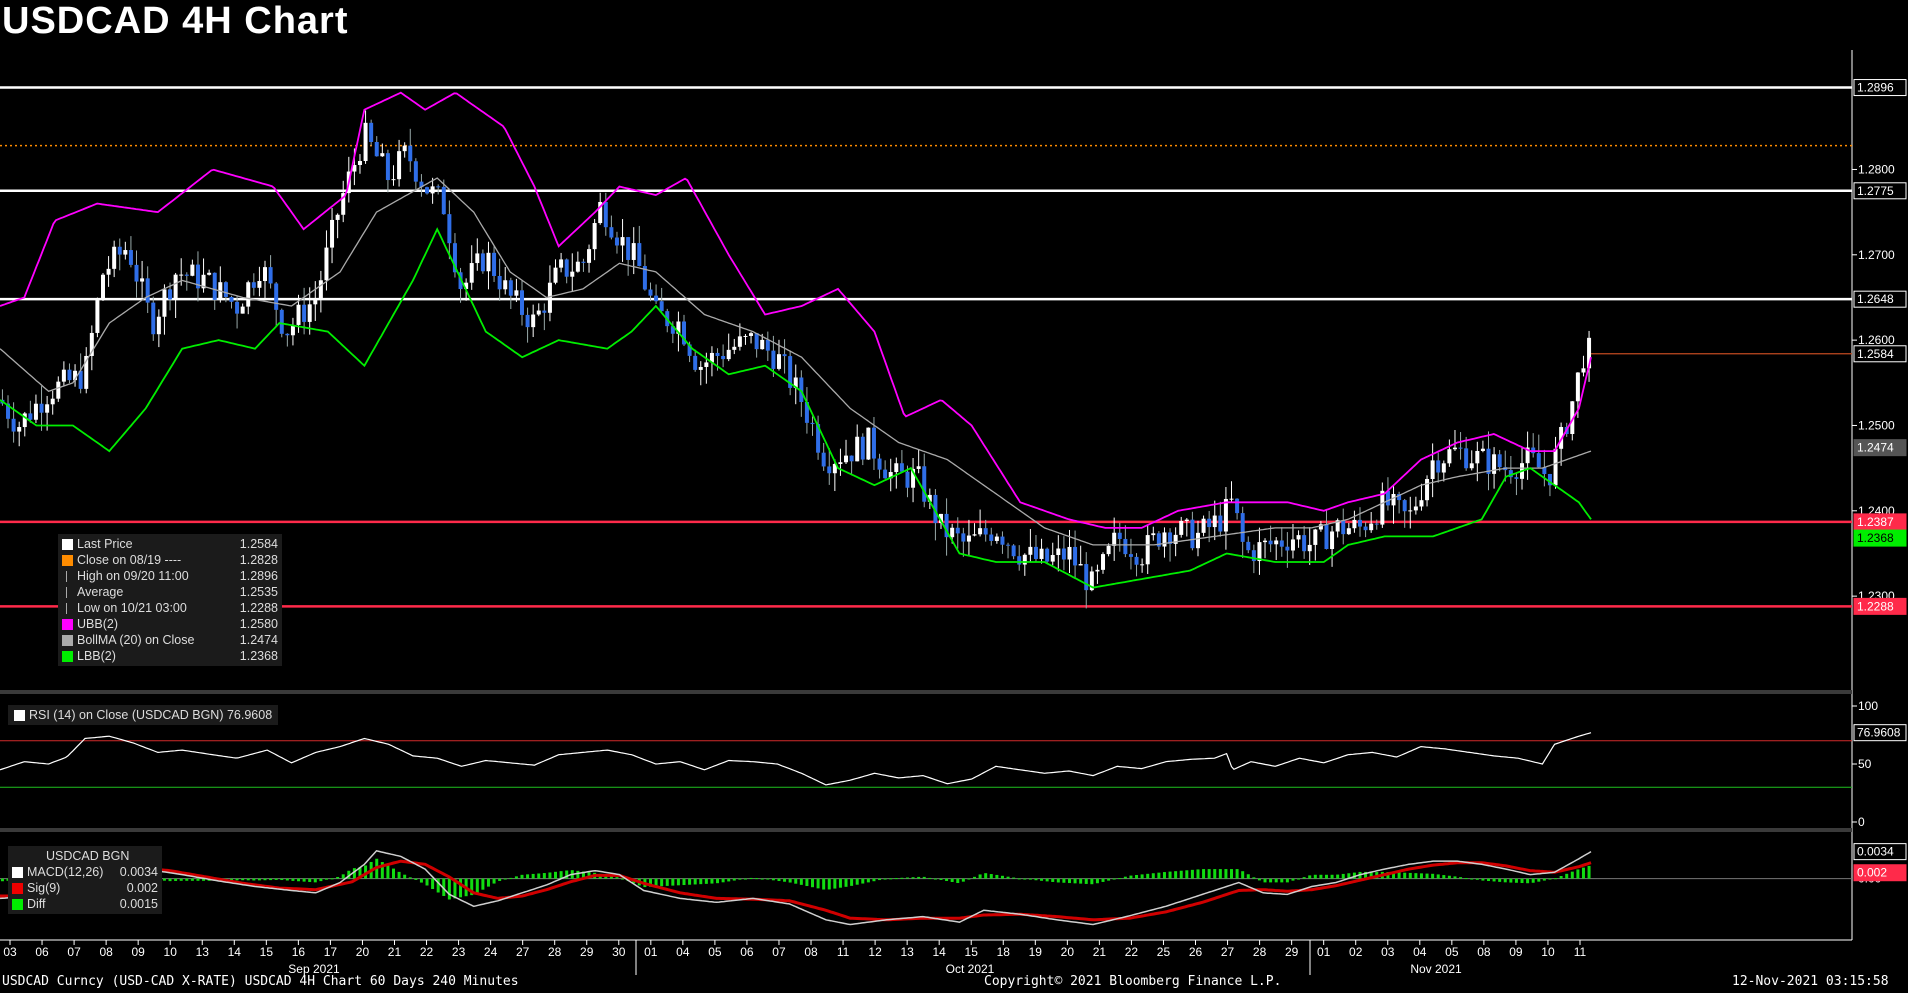 The height and width of the screenshot is (993, 1908). I want to click on rsi-swatch, so click(19, 715).